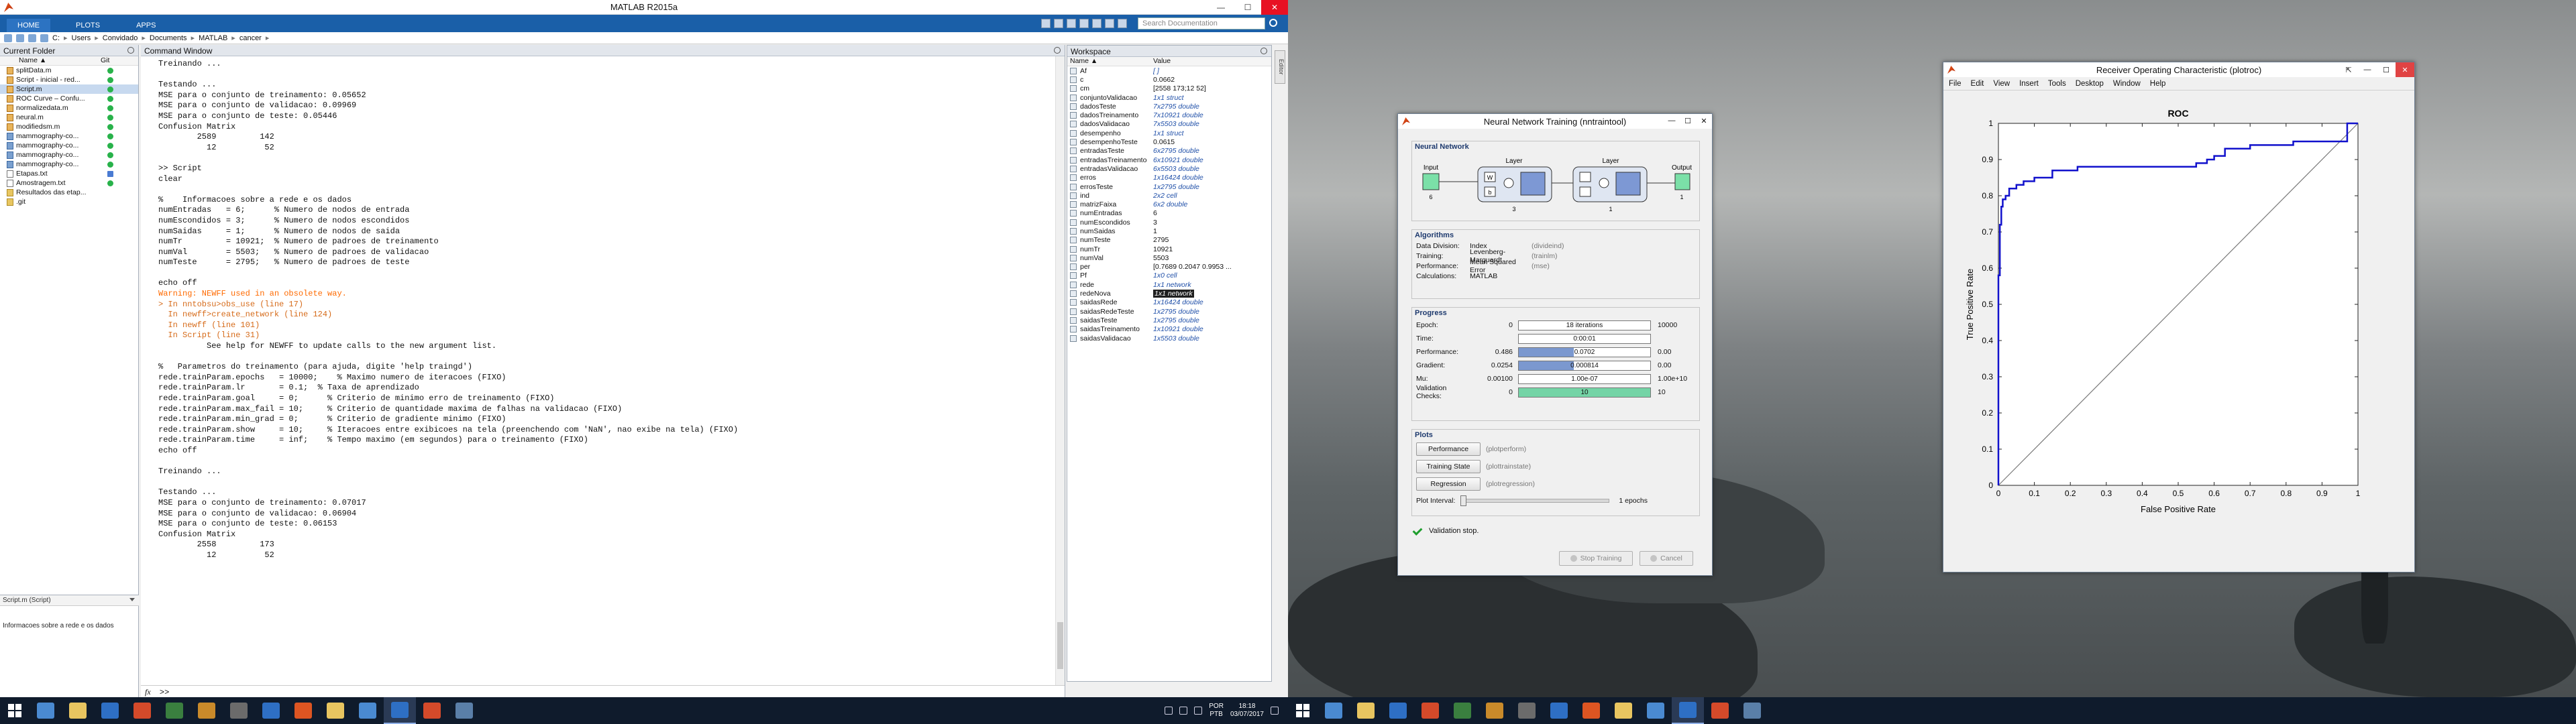 The image size is (2576, 724). I want to click on workspace-variable-row: entradasTreinamento 6x10921 double, so click(1169, 160).